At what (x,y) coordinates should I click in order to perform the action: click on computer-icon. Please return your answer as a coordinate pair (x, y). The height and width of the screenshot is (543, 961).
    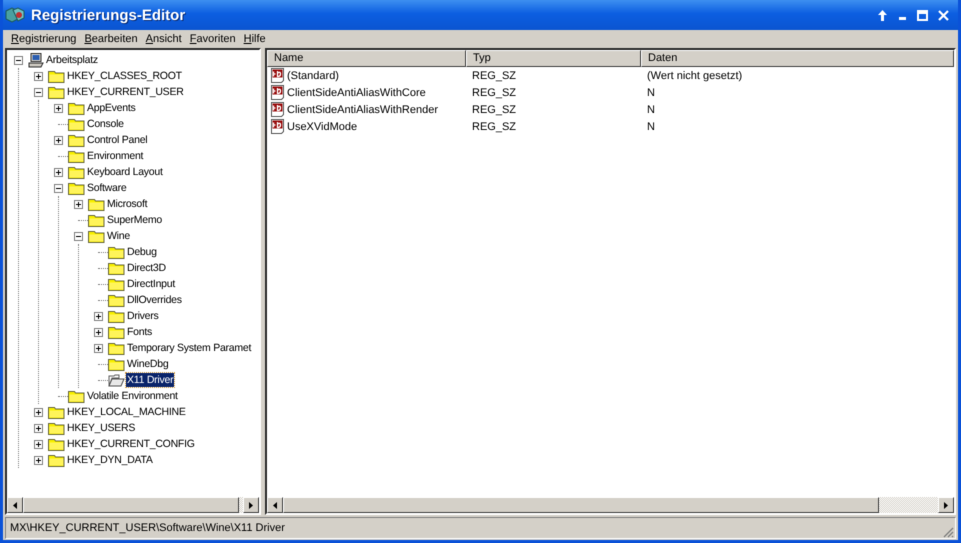
    Looking at the image, I should click on (36, 60).